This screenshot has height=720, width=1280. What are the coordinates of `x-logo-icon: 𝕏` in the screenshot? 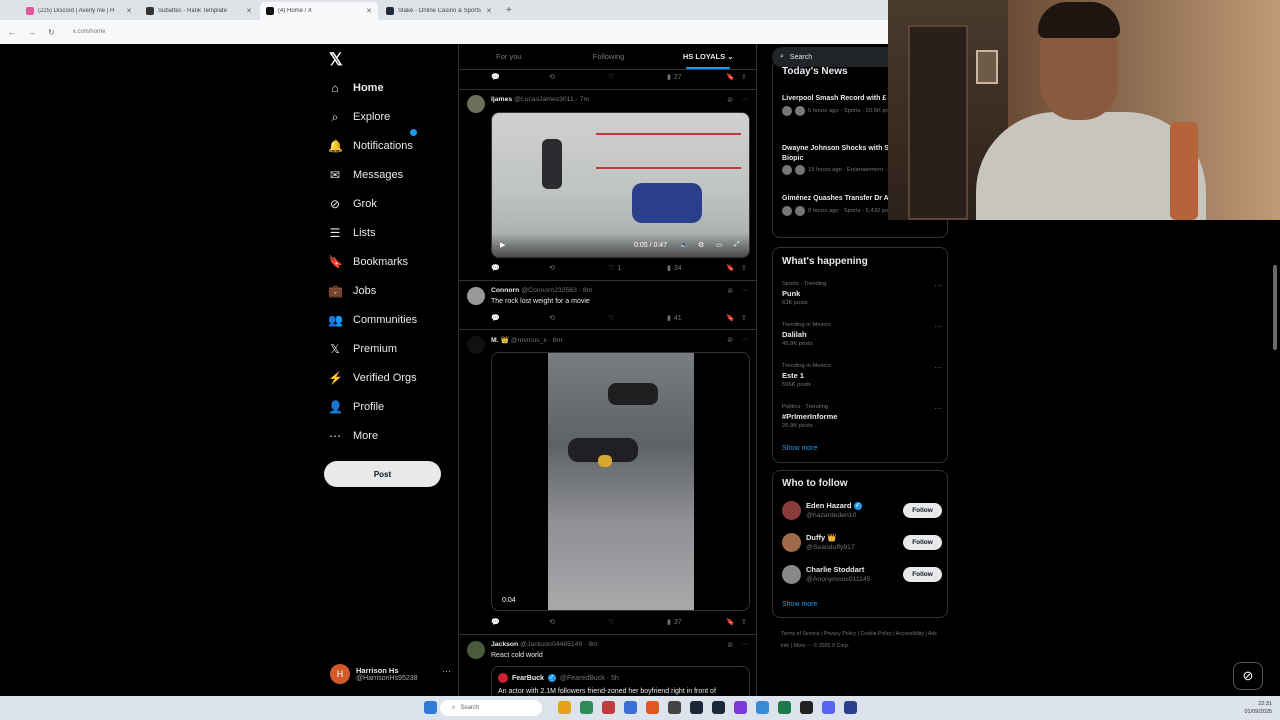 It's located at (336, 60).